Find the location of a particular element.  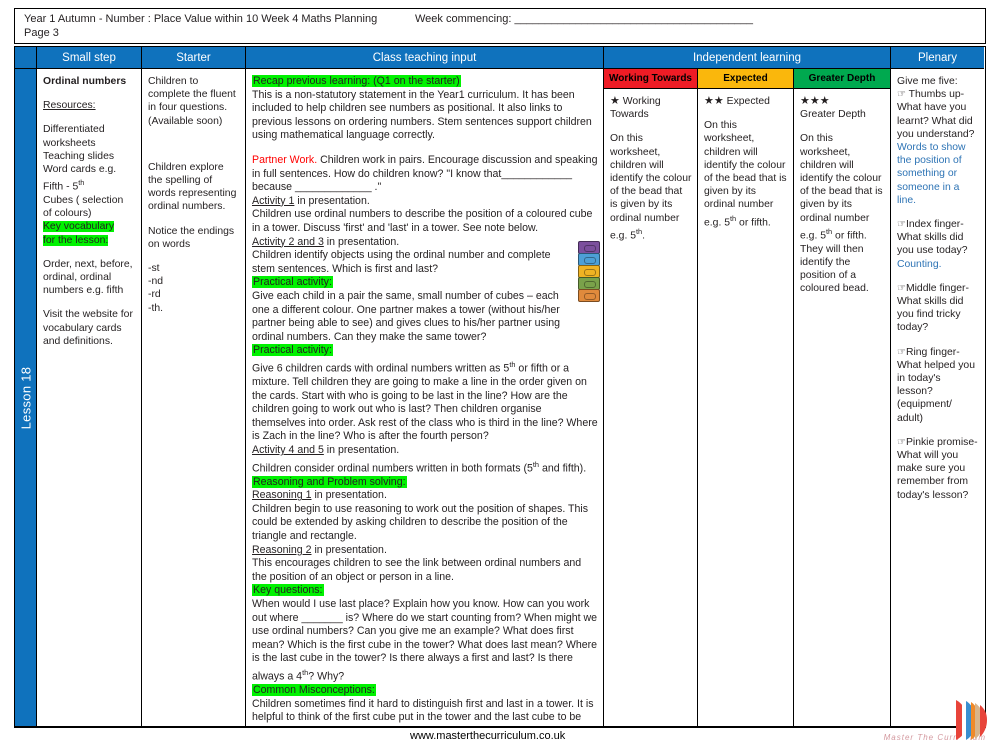

activity-45-label: Activity 4 and 5 is located at coordinates (288, 449).